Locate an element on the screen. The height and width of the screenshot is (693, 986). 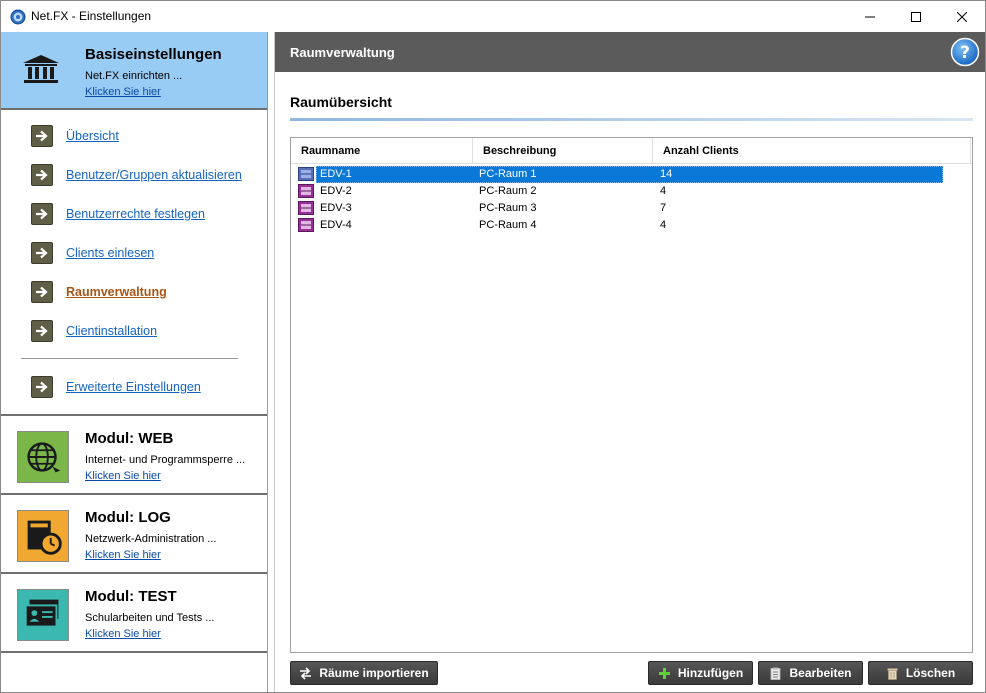
help-icon: ? is located at coordinates (965, 52).